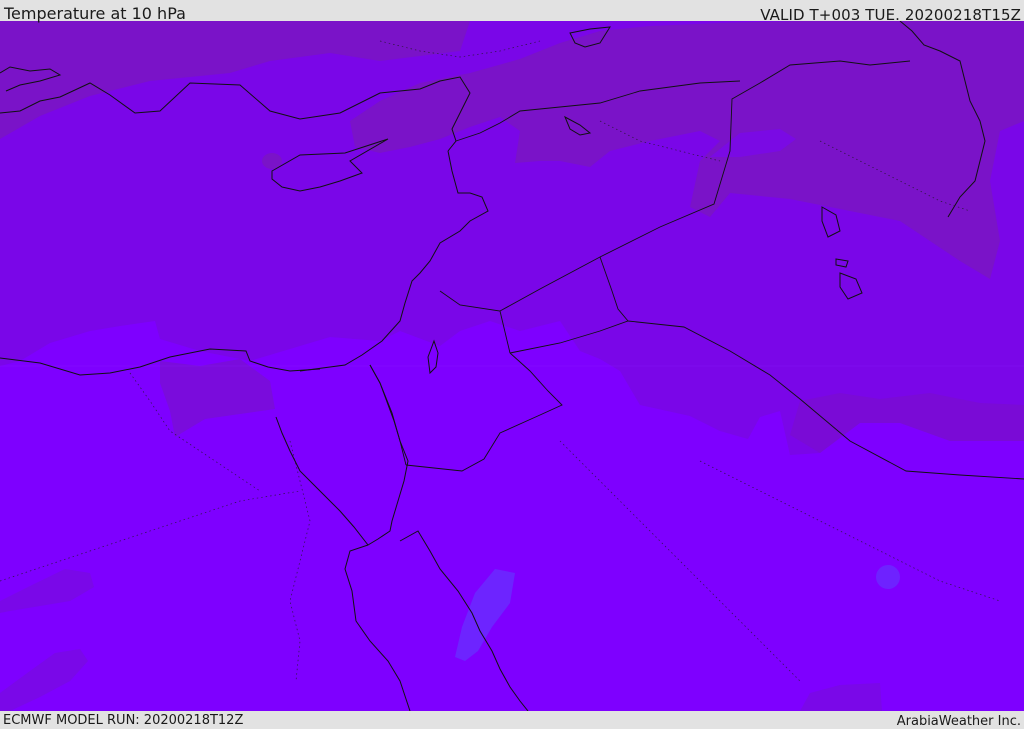 This screenshot has width=1024, height=729. Describe the element at coordinates (888, 577) in the screenshot. I see `cold-blob-east` at that location.